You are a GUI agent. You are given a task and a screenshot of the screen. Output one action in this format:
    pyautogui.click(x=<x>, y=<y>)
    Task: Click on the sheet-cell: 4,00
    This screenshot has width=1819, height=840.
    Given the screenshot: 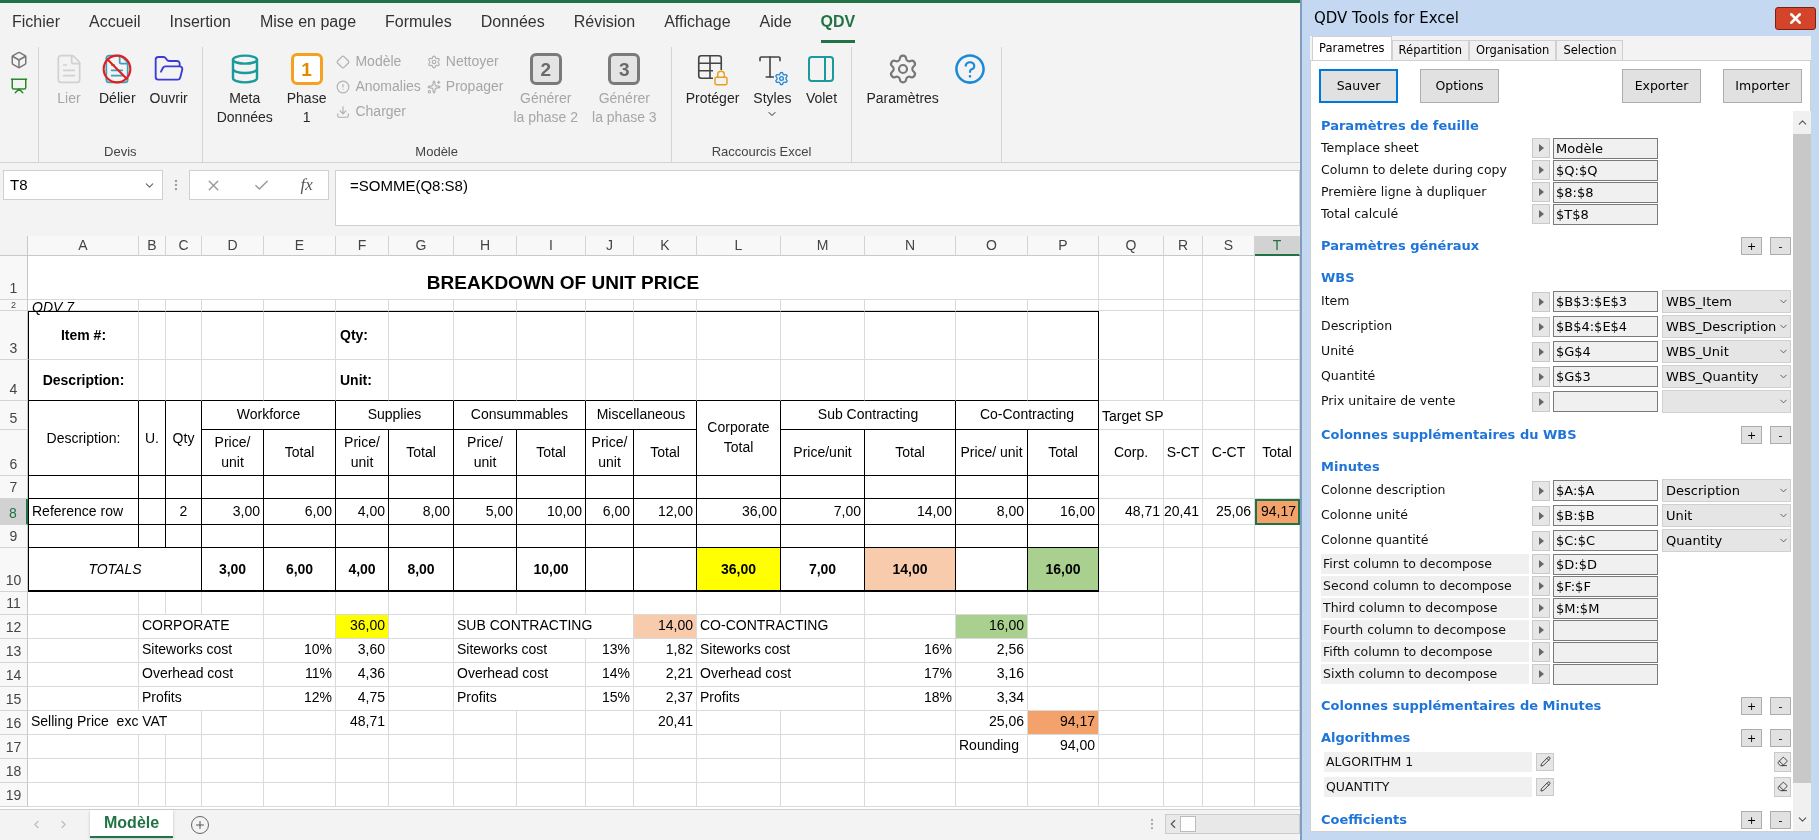 What is the action you would take?
    pyautogui.click(x=362, y=570)
    